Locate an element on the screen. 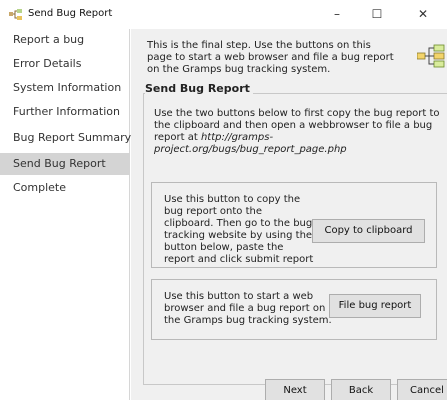 The height and width of the screenshot is (400, 447). title-bar: Send Bug Report – ☐ ✕ is located at coordinates (223, 14).